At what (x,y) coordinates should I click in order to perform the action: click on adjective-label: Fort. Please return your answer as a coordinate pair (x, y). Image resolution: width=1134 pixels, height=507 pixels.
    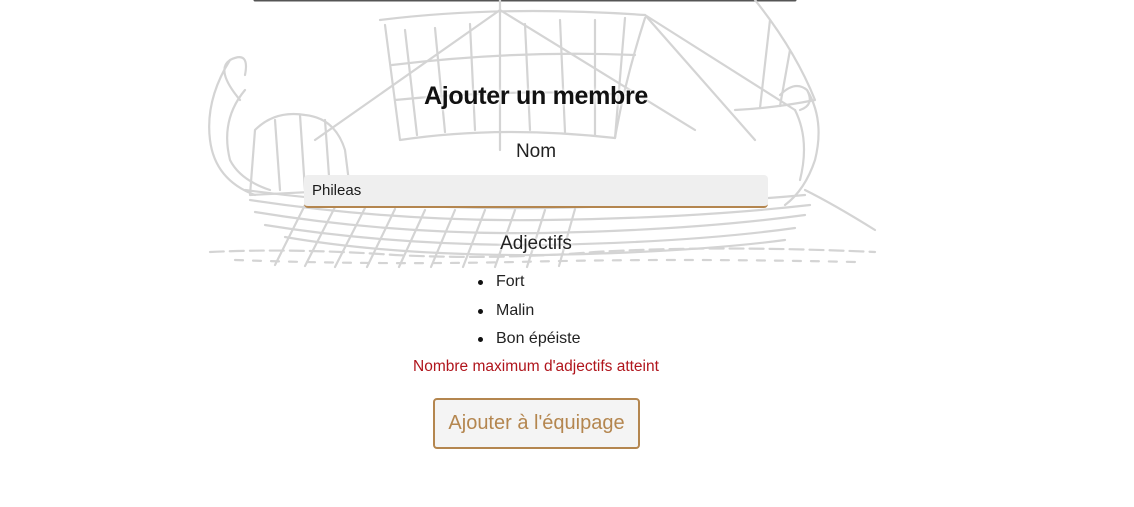
    Looking at the image, I should click on (510, 281).